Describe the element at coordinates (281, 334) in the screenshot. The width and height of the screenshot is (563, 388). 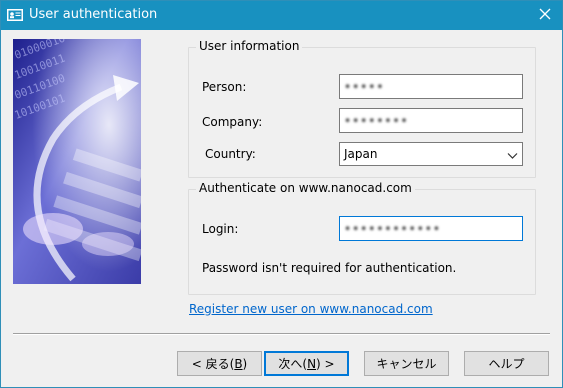
I see `separator` at that location.